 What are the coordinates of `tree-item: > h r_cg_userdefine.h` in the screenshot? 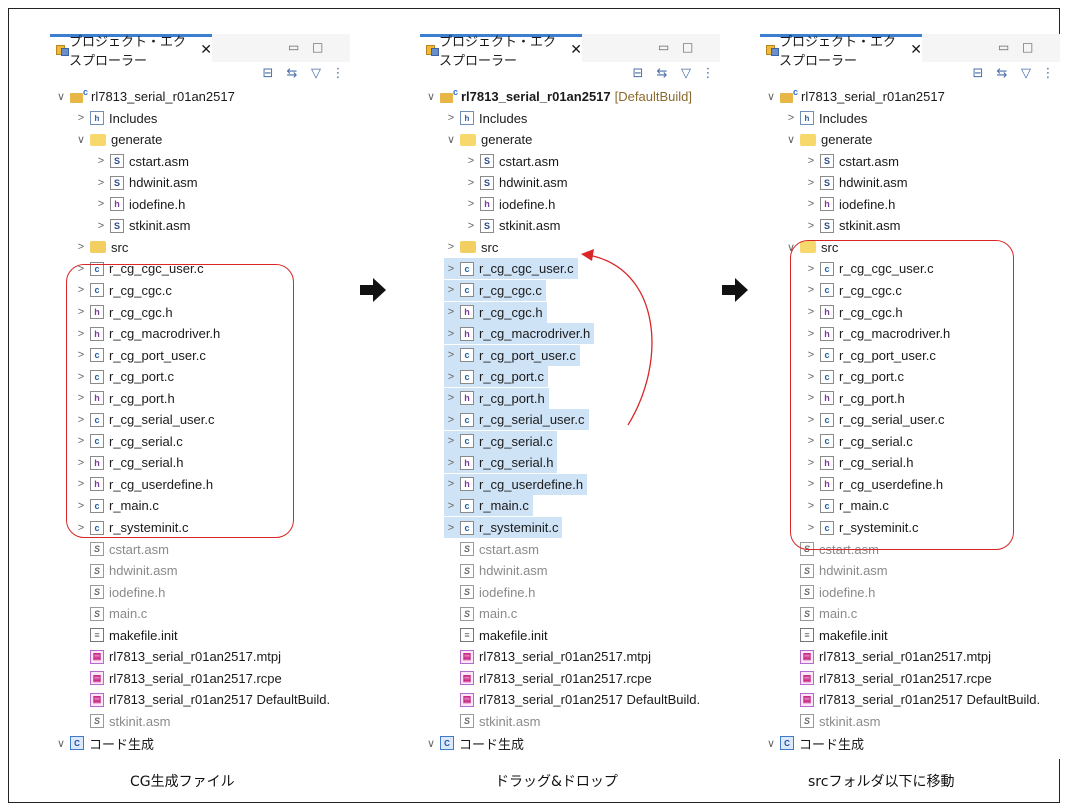 It's located at (516, 484).